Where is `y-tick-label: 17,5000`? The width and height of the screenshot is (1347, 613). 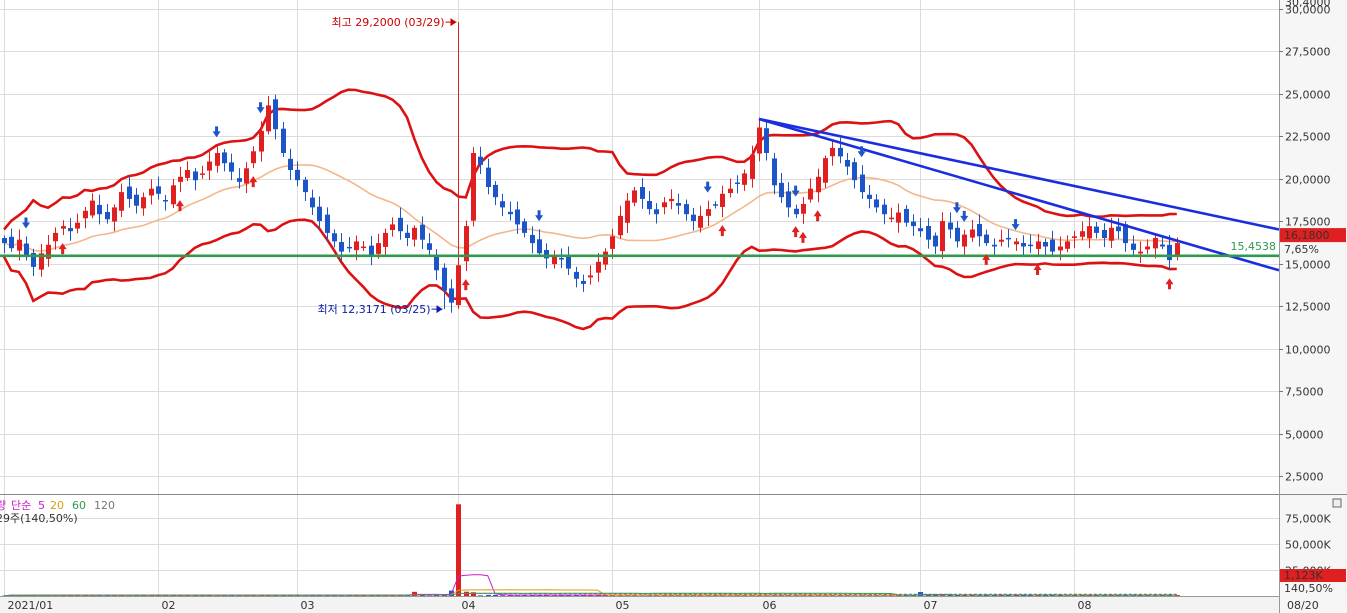
y-tick-label: 17,5000 is located at coordinates (1308, 222).